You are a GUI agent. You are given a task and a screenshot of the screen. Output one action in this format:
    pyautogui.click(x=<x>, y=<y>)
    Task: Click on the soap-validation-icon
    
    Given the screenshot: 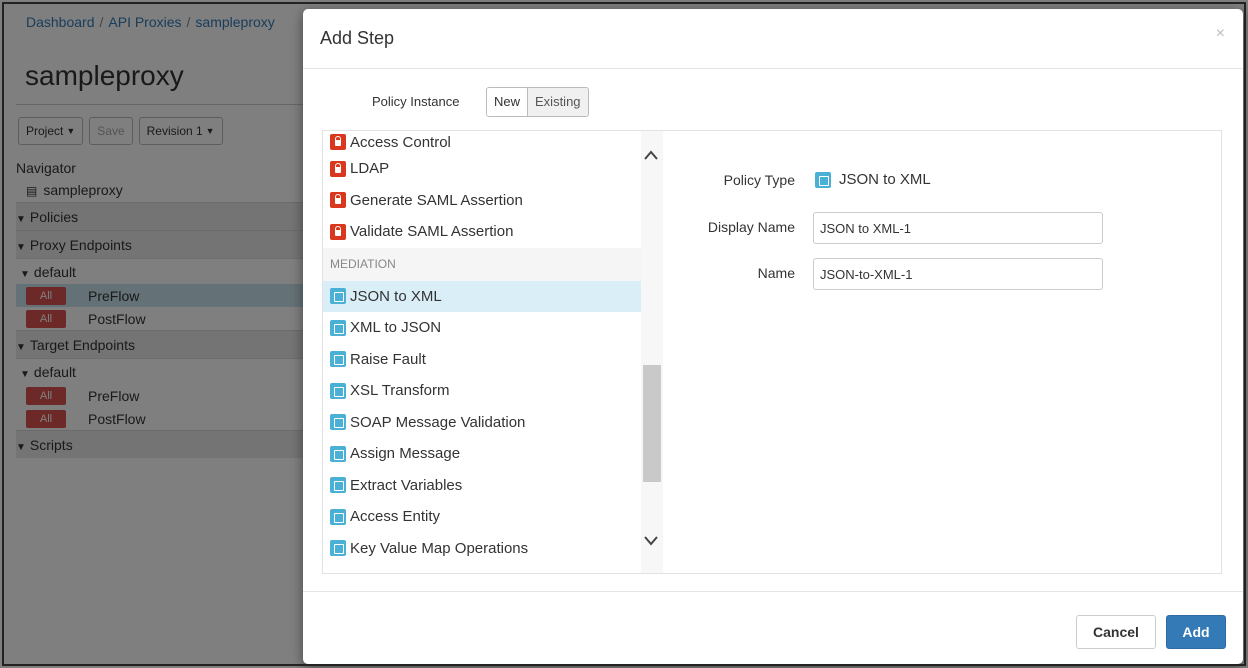 What is the action you would take?
    pyautogui.click(x=338, y=422)
    